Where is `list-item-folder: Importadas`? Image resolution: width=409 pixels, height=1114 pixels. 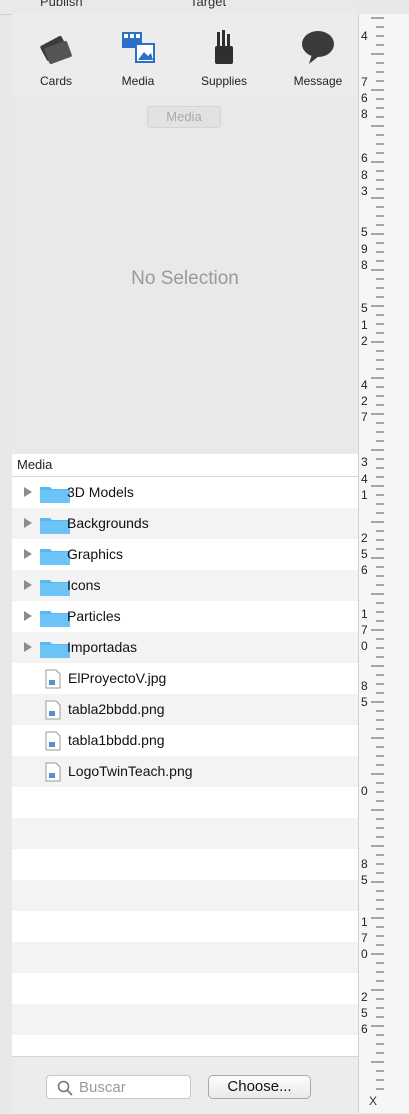 list-item-folder: Importadas is located at coordinates (185, 647).